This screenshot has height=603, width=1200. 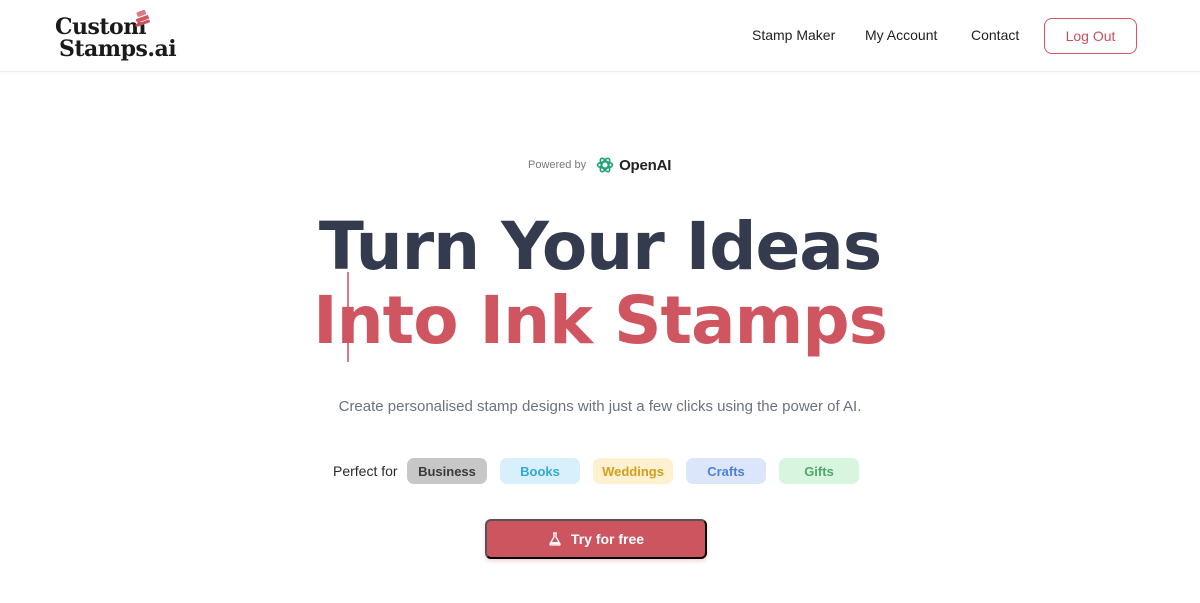 What do you see at coordinates (995, 35) in the screenshot?
I see `nav-contact: Contact` at bounding box center [995, 35].